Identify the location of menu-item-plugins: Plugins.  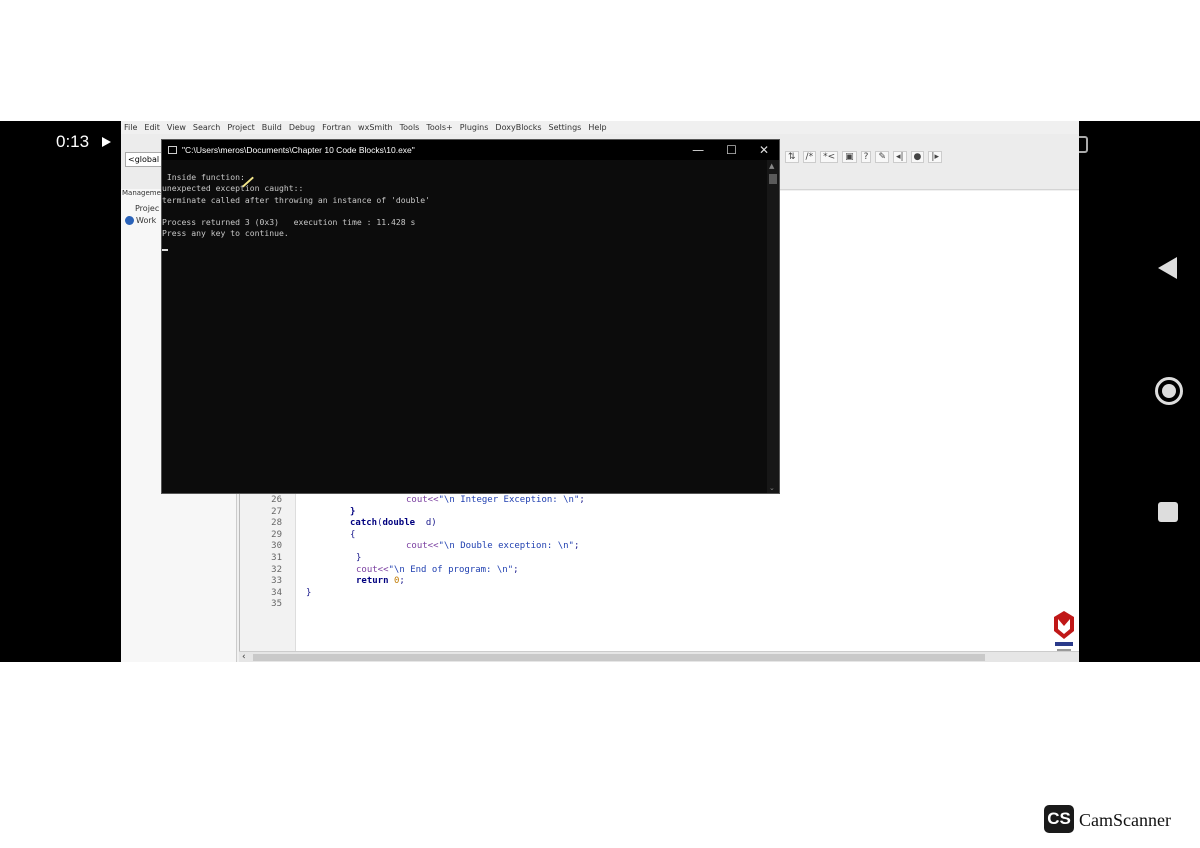
(474, 127).